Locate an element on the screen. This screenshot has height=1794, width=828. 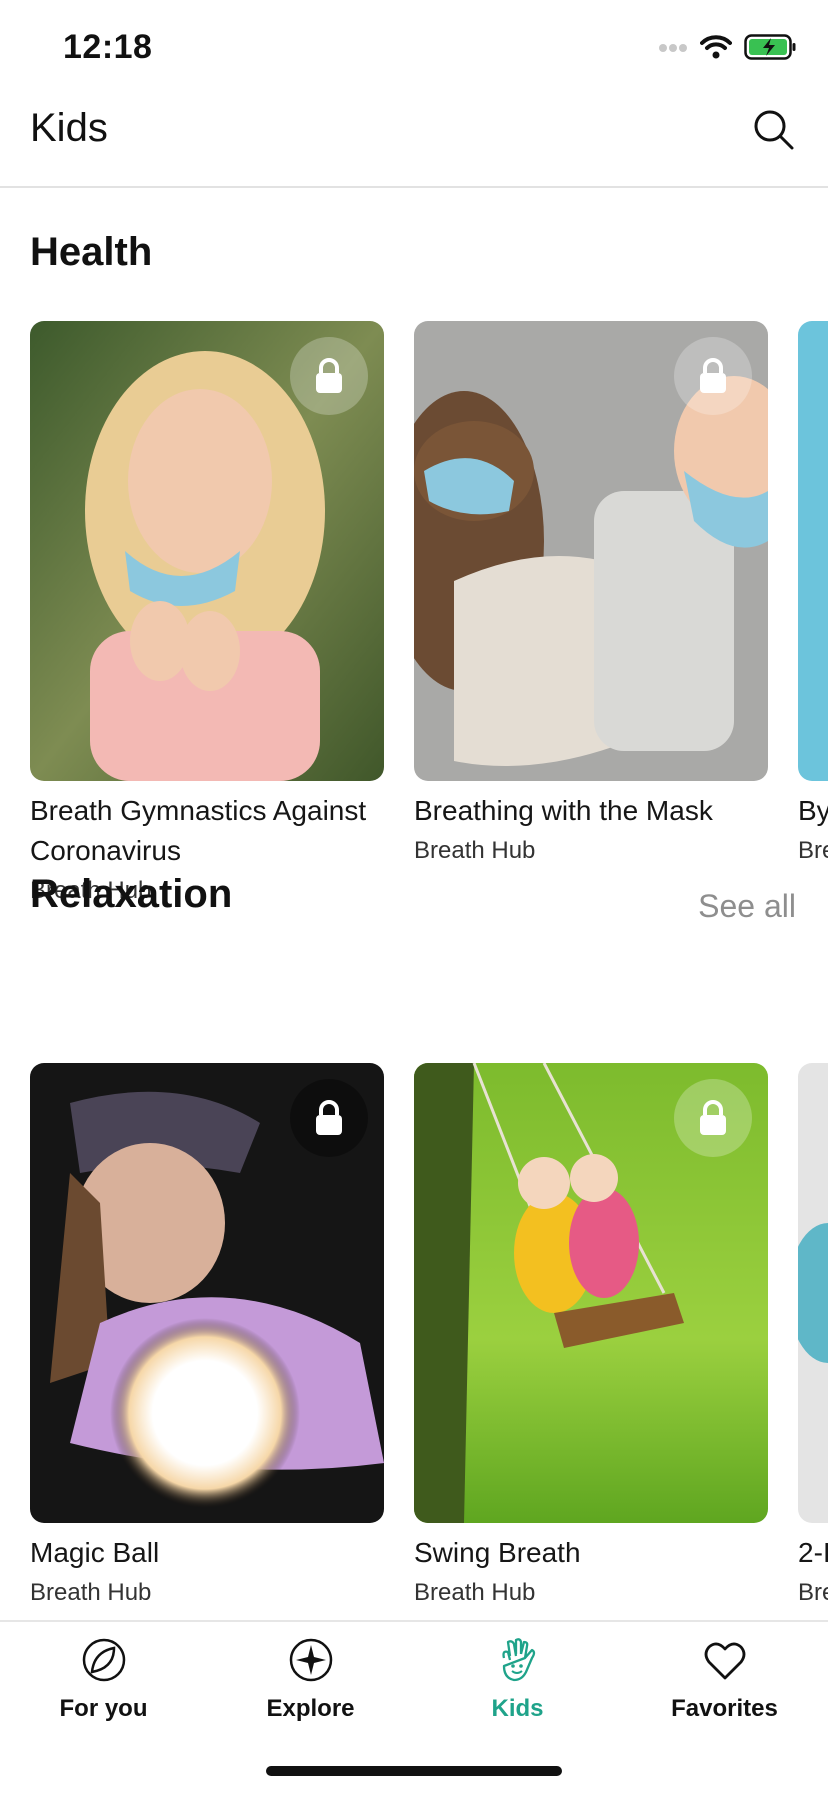
tab-label: Favorites is located at coordinates (724, 1708).